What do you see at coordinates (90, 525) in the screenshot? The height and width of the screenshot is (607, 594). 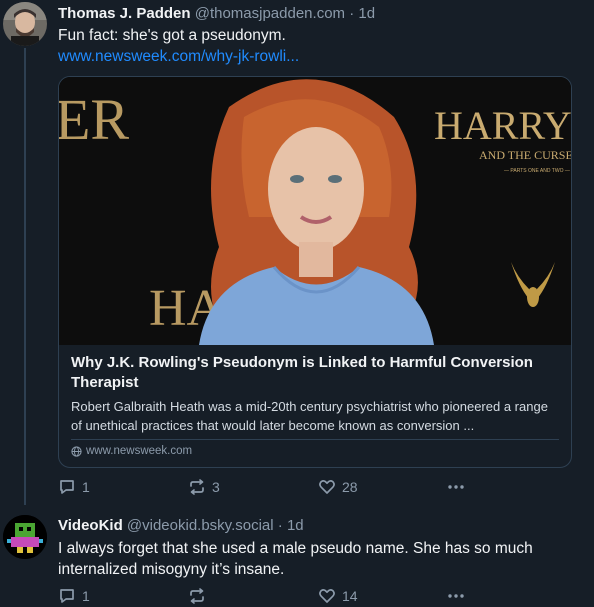 I see `author-name: VideoKid` at bounding box center [90, 525].